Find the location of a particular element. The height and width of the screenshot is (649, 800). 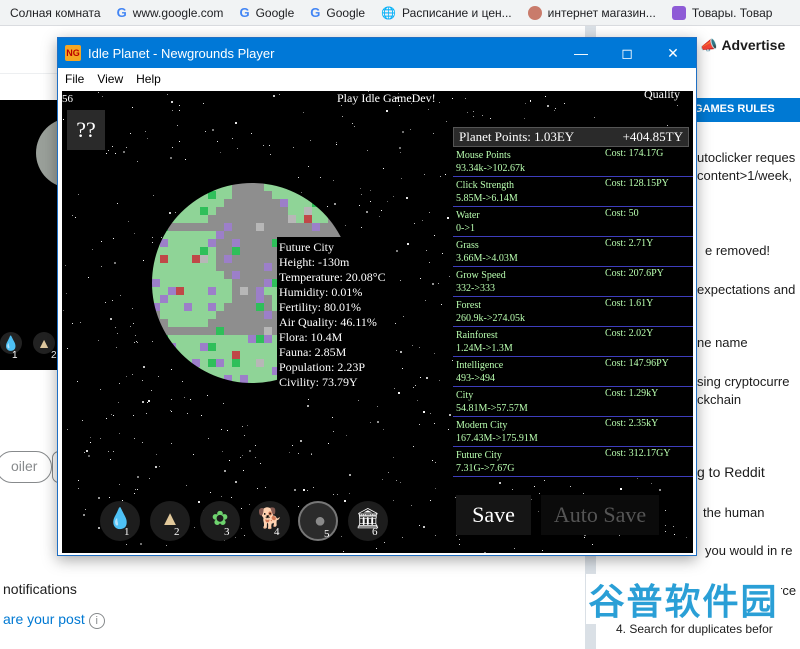

rule-item: sing cryptocurre is located at coordinates (743, 381).